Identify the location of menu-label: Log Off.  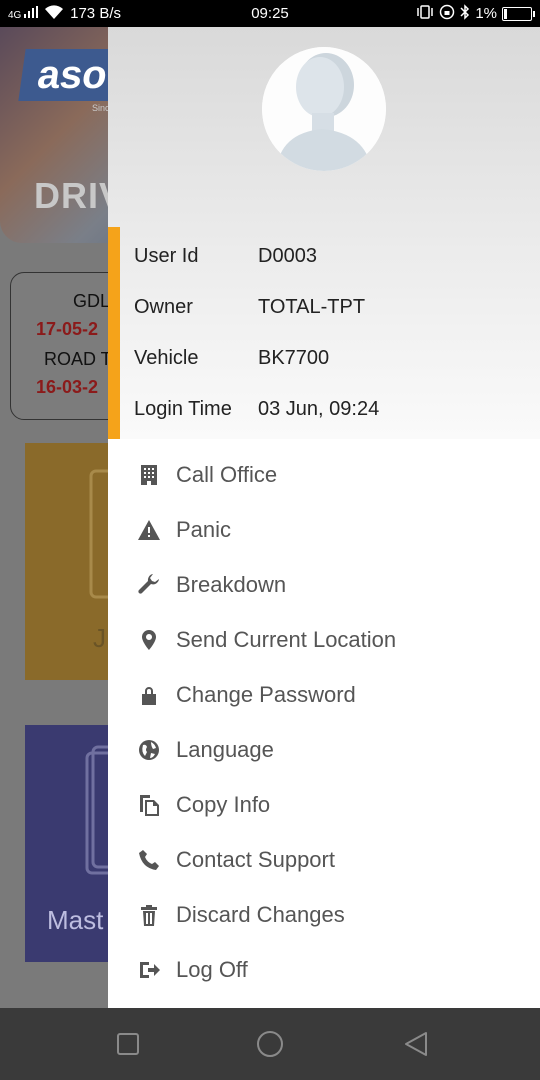
(212, 970).